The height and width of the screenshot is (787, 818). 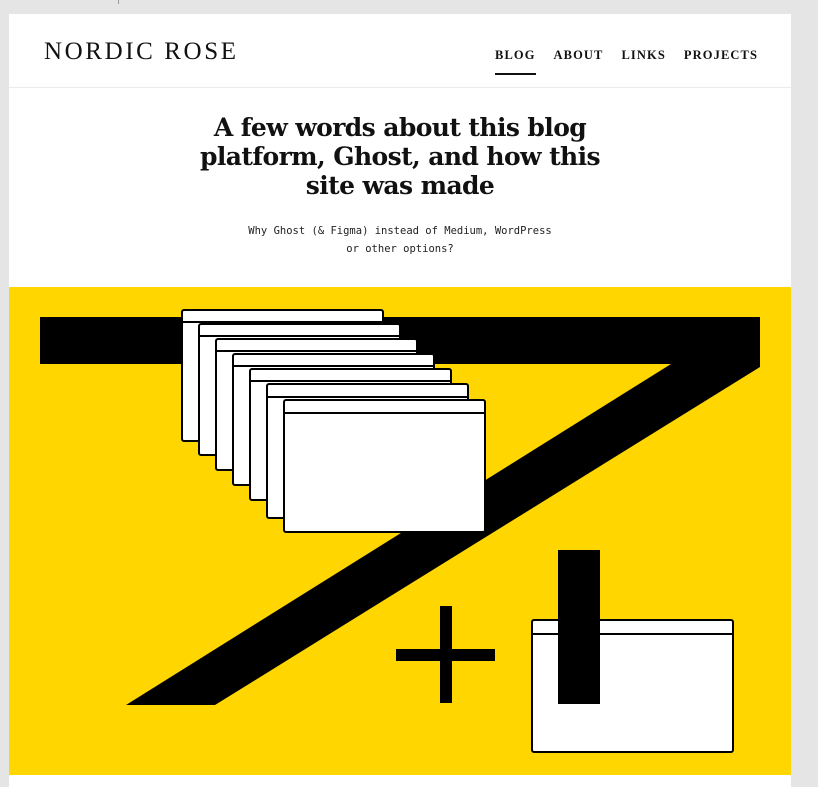 I want to click on site-header: NORDIC ROSE BLOG ABOUT LINKS PROJECTS, so click(x=400, y=51).